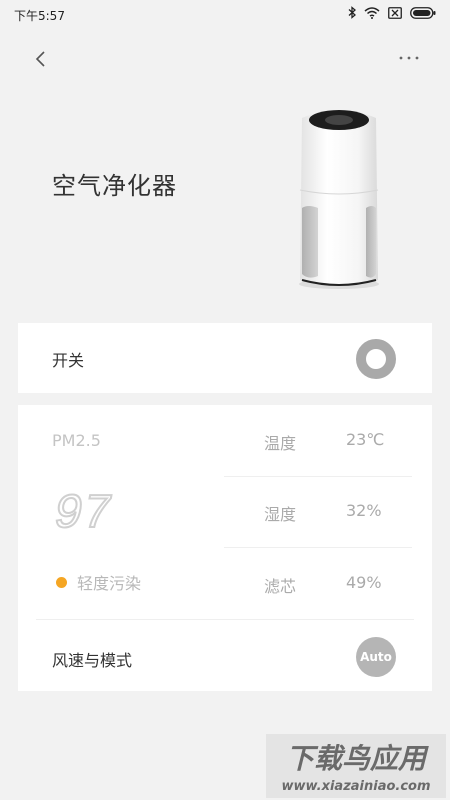 The image size is (450, 800). Describe the element at coordinates (376, 657) in the screenshot. I see `auto-mode-button: Auto` at that location.